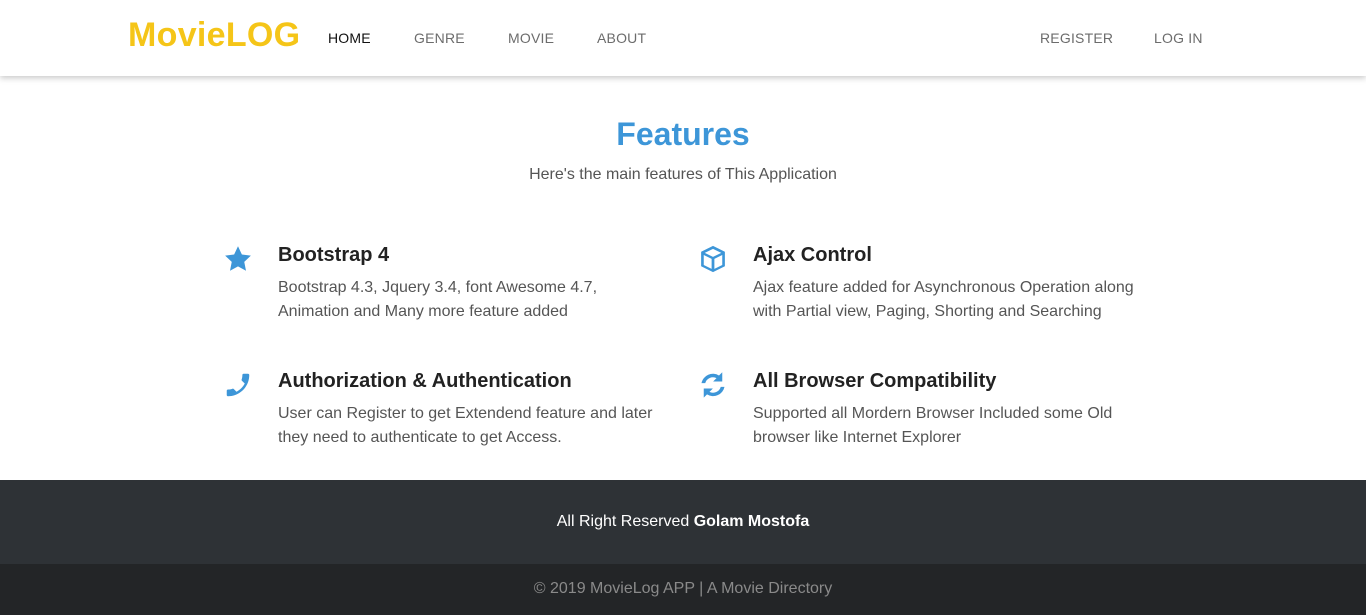  What do you see at coordinates (425, 381) in the screenshot?
I see `feature-title: Authorization & Authentication` at bounding box center [425, 381].